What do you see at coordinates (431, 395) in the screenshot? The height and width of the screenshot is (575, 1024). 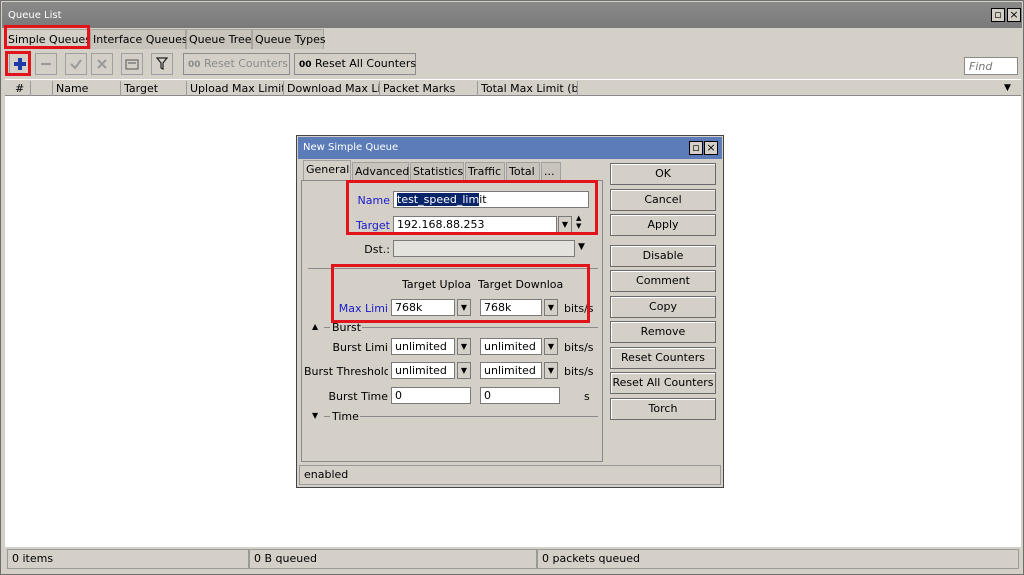 I see `burst-time-upload-field: 0` at bounding box center [431, 395].